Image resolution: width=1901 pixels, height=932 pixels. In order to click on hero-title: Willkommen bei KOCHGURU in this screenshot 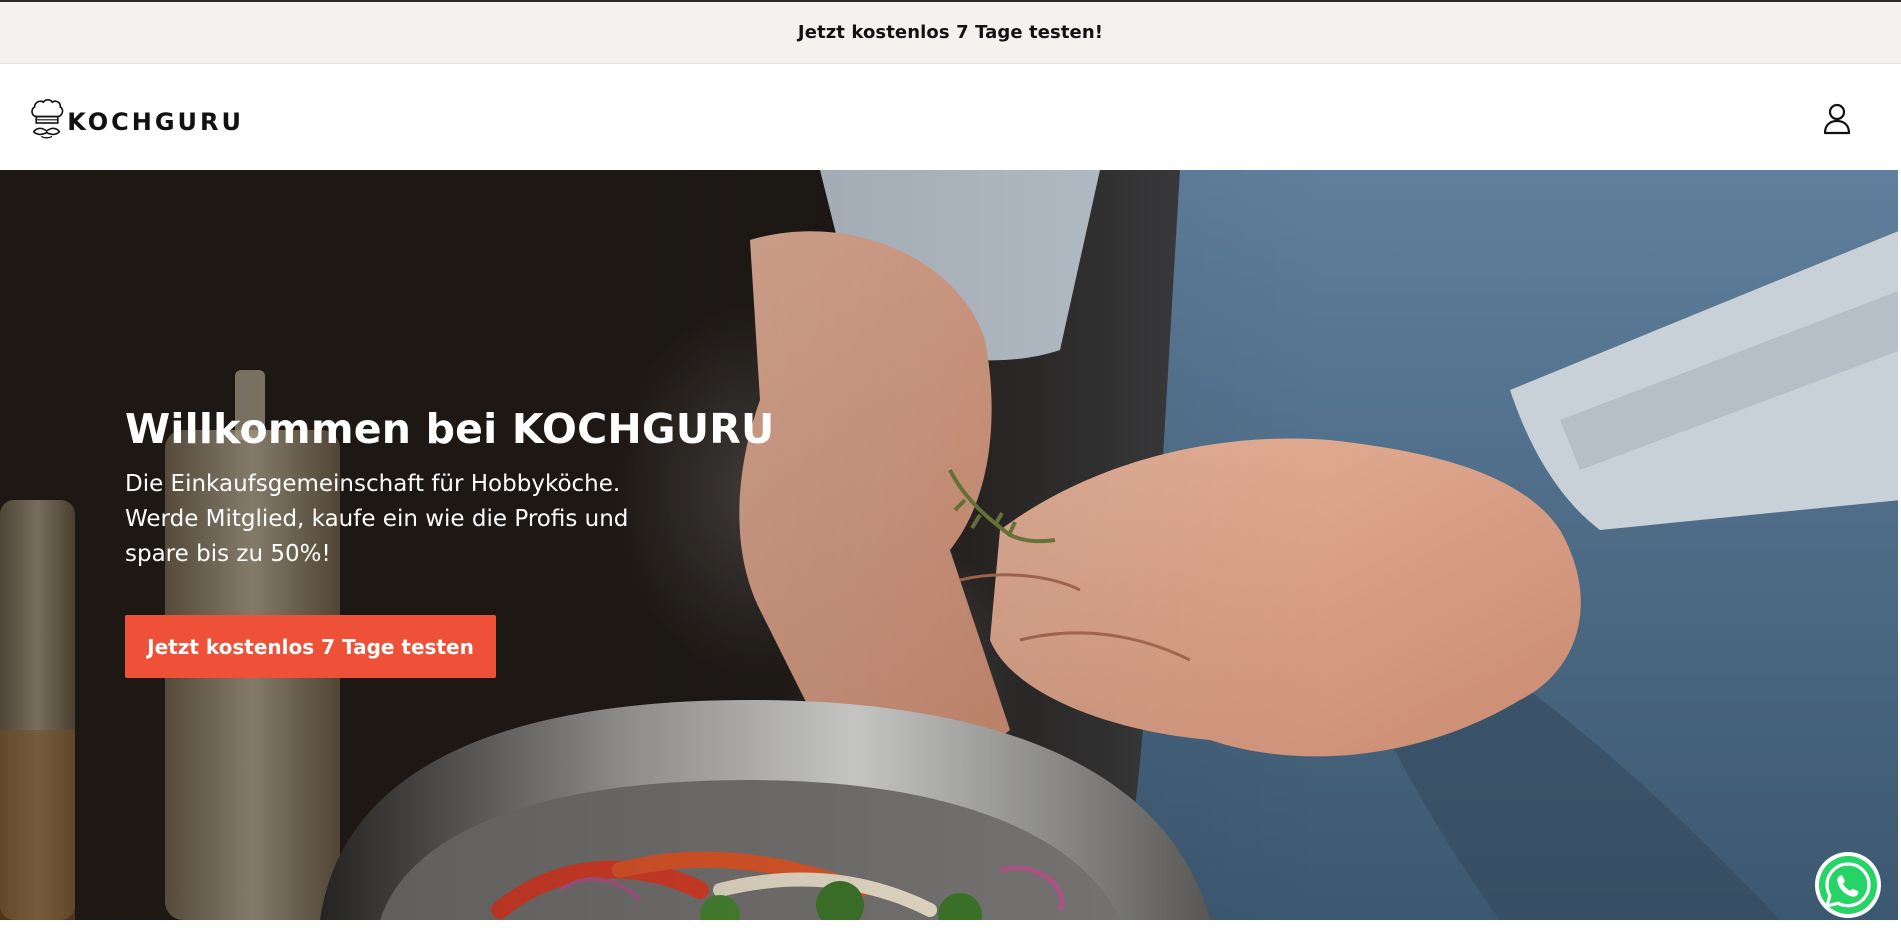, I will do `click(450, 429)`.